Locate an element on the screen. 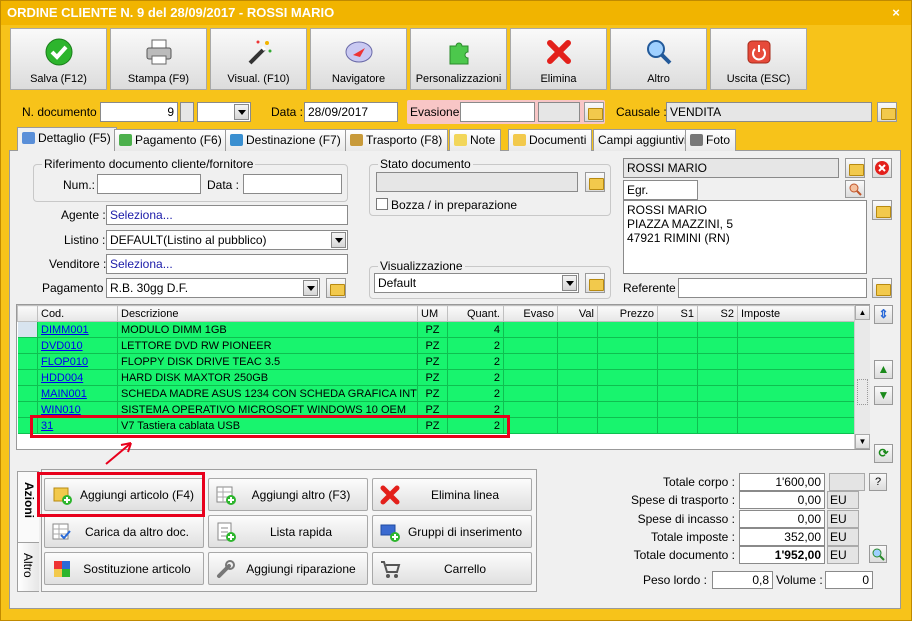 This screenshot has width=912, height=621. scroll-grip is located at coordinates (862, 392).